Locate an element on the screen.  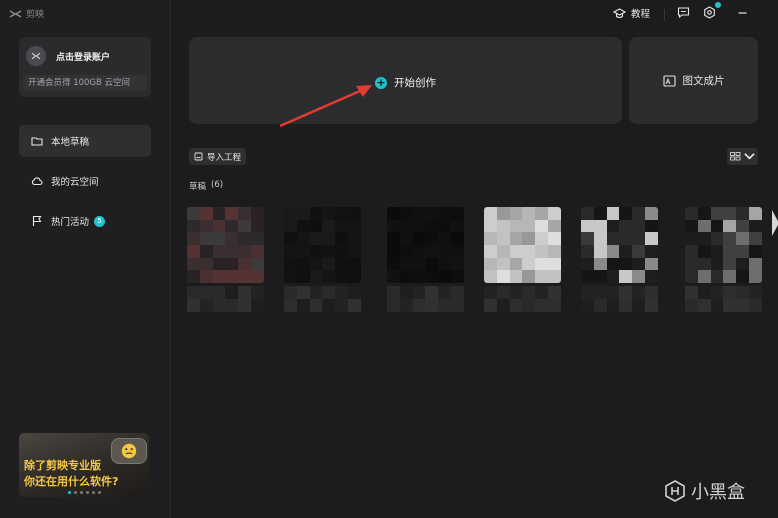
view-toggle-button is located at coordinates (742, 156).